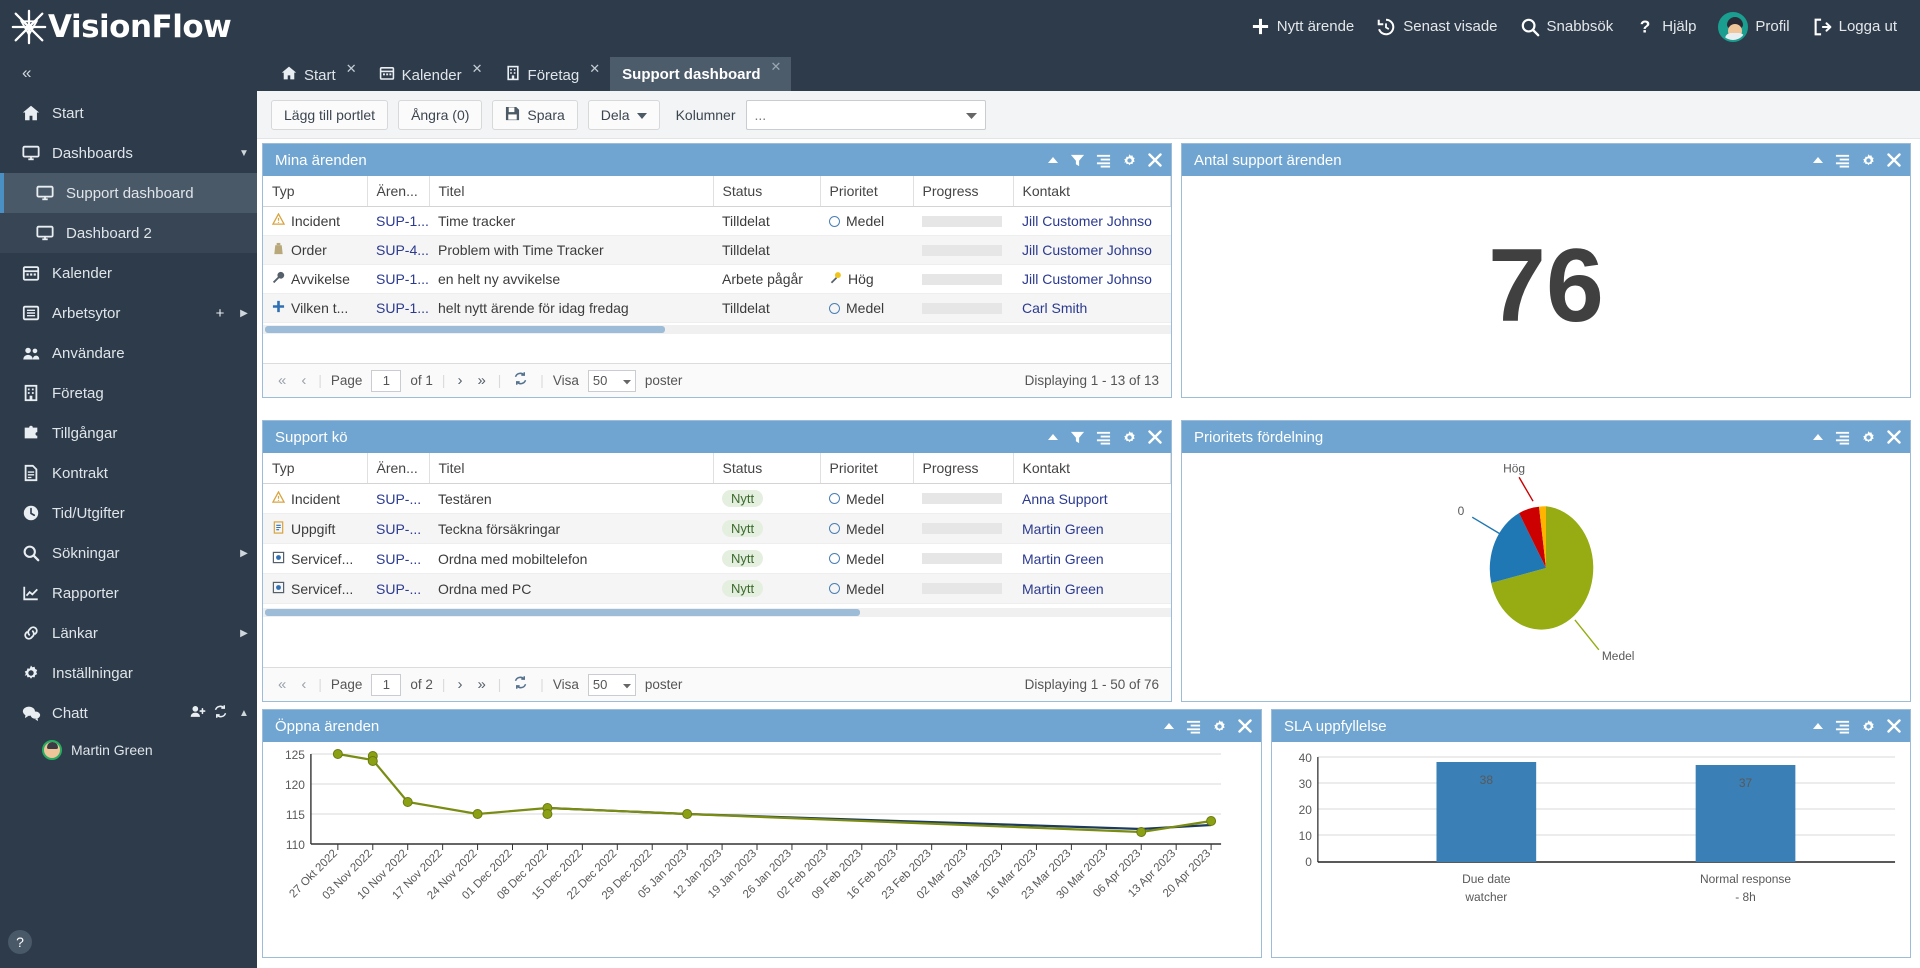 Image resolution: width=1920 pixels, height=968 pixels. Describe the element at coordinates (623, 114) in the screenshot. I see `share-button: Dela` at that location.